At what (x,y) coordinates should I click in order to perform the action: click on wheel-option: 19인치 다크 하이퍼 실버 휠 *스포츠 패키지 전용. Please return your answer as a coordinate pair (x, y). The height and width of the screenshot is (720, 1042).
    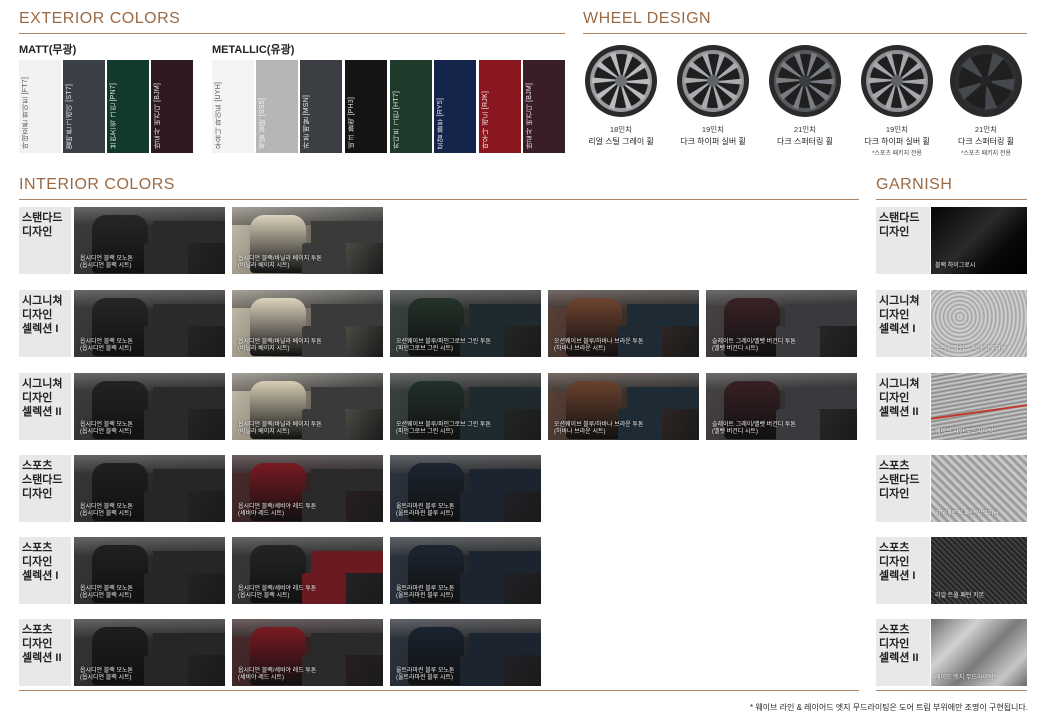
    Looking at the image, I should click on (897, 100).